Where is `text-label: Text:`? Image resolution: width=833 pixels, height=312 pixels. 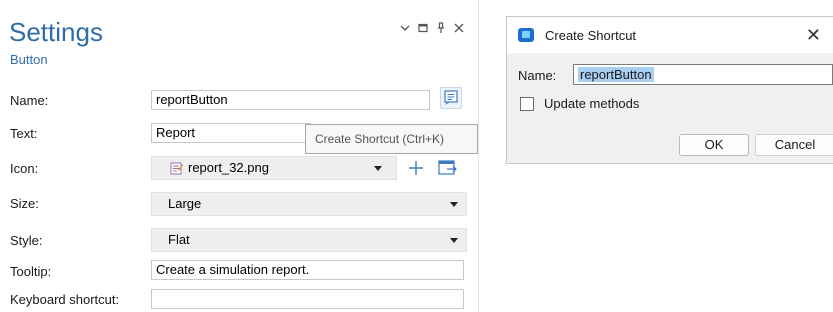
text-label: Text: is located at coordinates (24, 133).